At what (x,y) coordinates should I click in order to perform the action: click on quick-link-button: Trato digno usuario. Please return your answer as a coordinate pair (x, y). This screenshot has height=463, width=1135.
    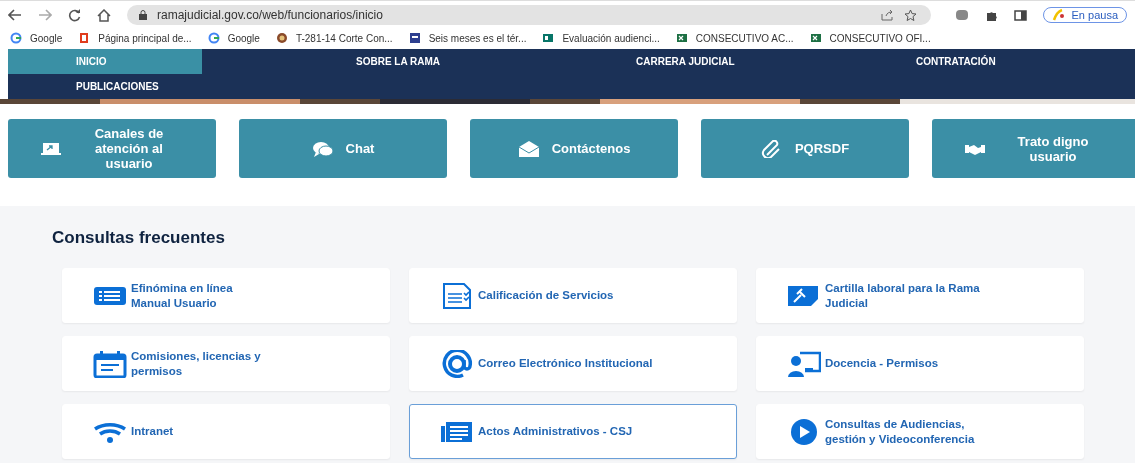
    Looking at the image, I should click on (1033, 148).